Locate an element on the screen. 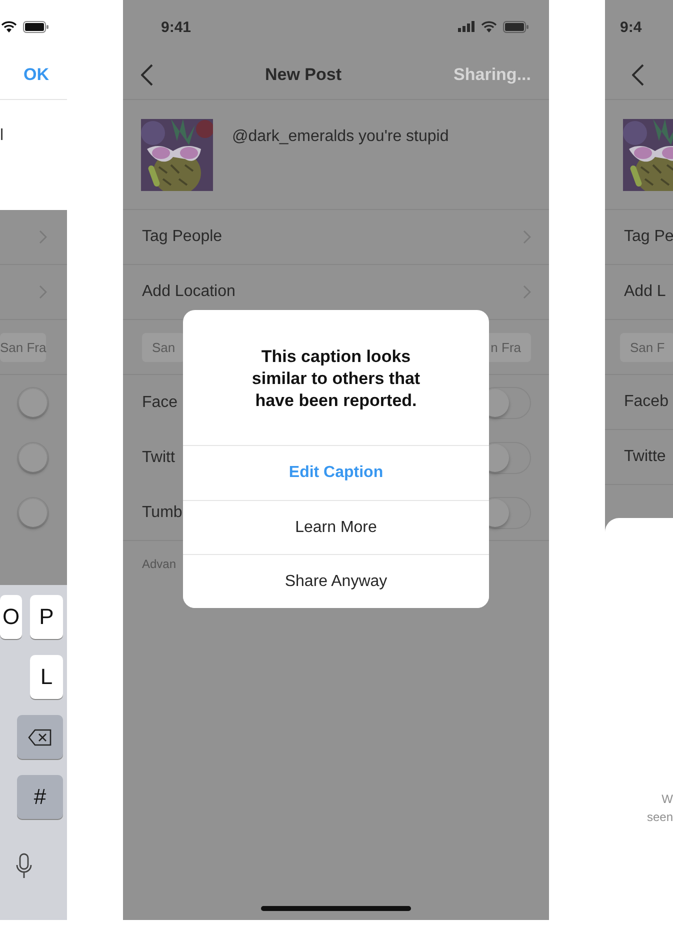 Image resolution: width=673 pixels, height=940 pixels. delete-key is located at coordinates (40, 737).